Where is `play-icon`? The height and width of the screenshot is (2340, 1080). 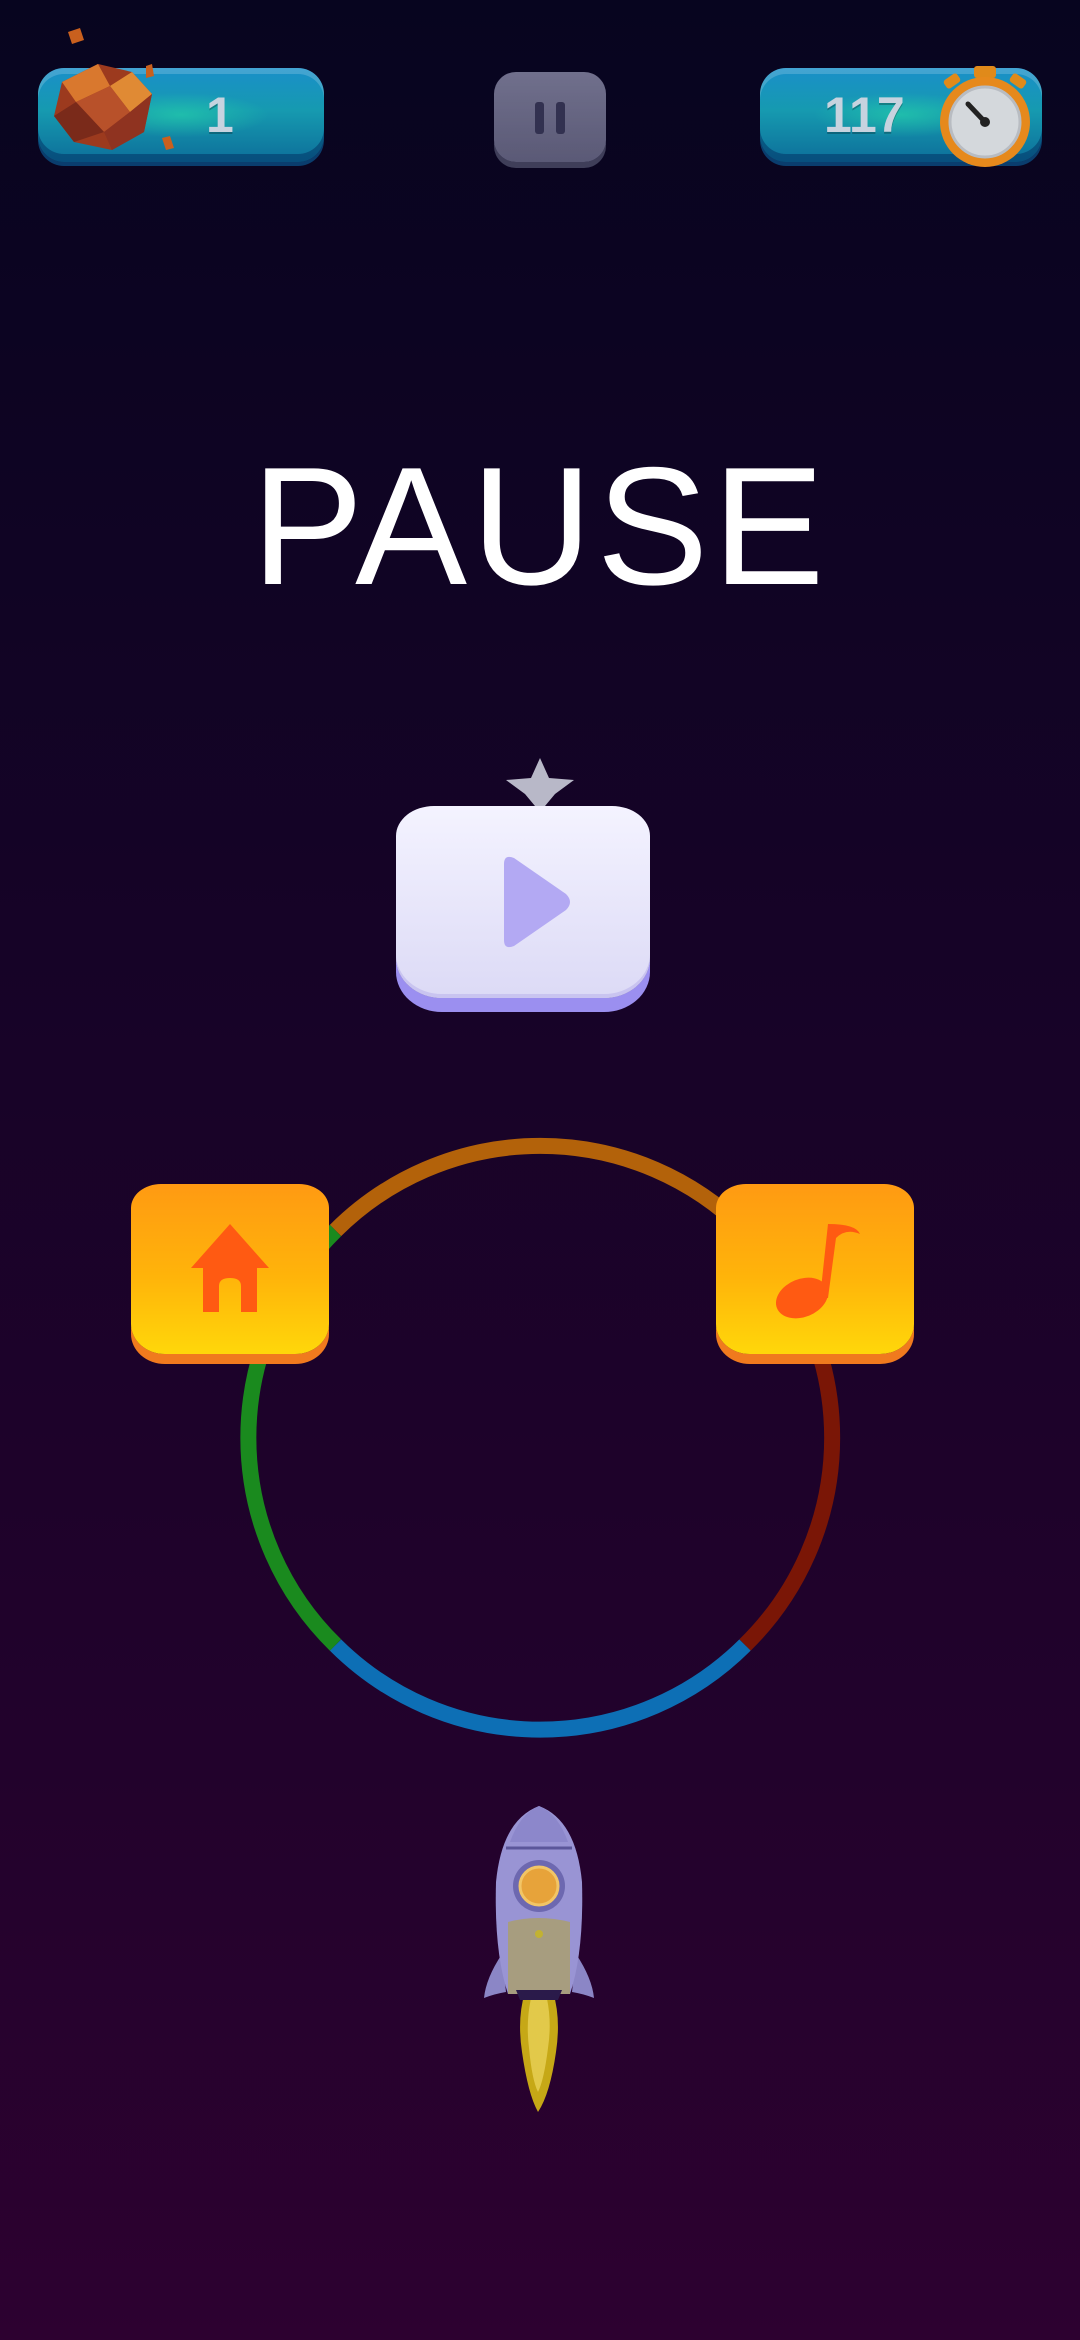
play-icon is located at coordinates (537, 902).